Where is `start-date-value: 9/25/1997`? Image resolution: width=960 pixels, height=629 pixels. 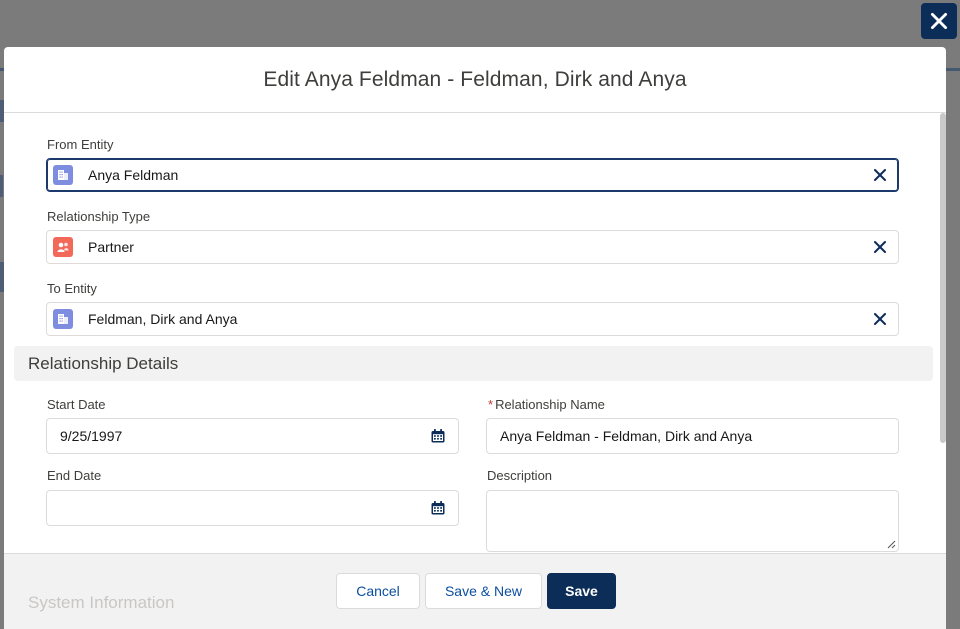
start-date-value: 9/25/1997 is located at coordinates (91, 436).